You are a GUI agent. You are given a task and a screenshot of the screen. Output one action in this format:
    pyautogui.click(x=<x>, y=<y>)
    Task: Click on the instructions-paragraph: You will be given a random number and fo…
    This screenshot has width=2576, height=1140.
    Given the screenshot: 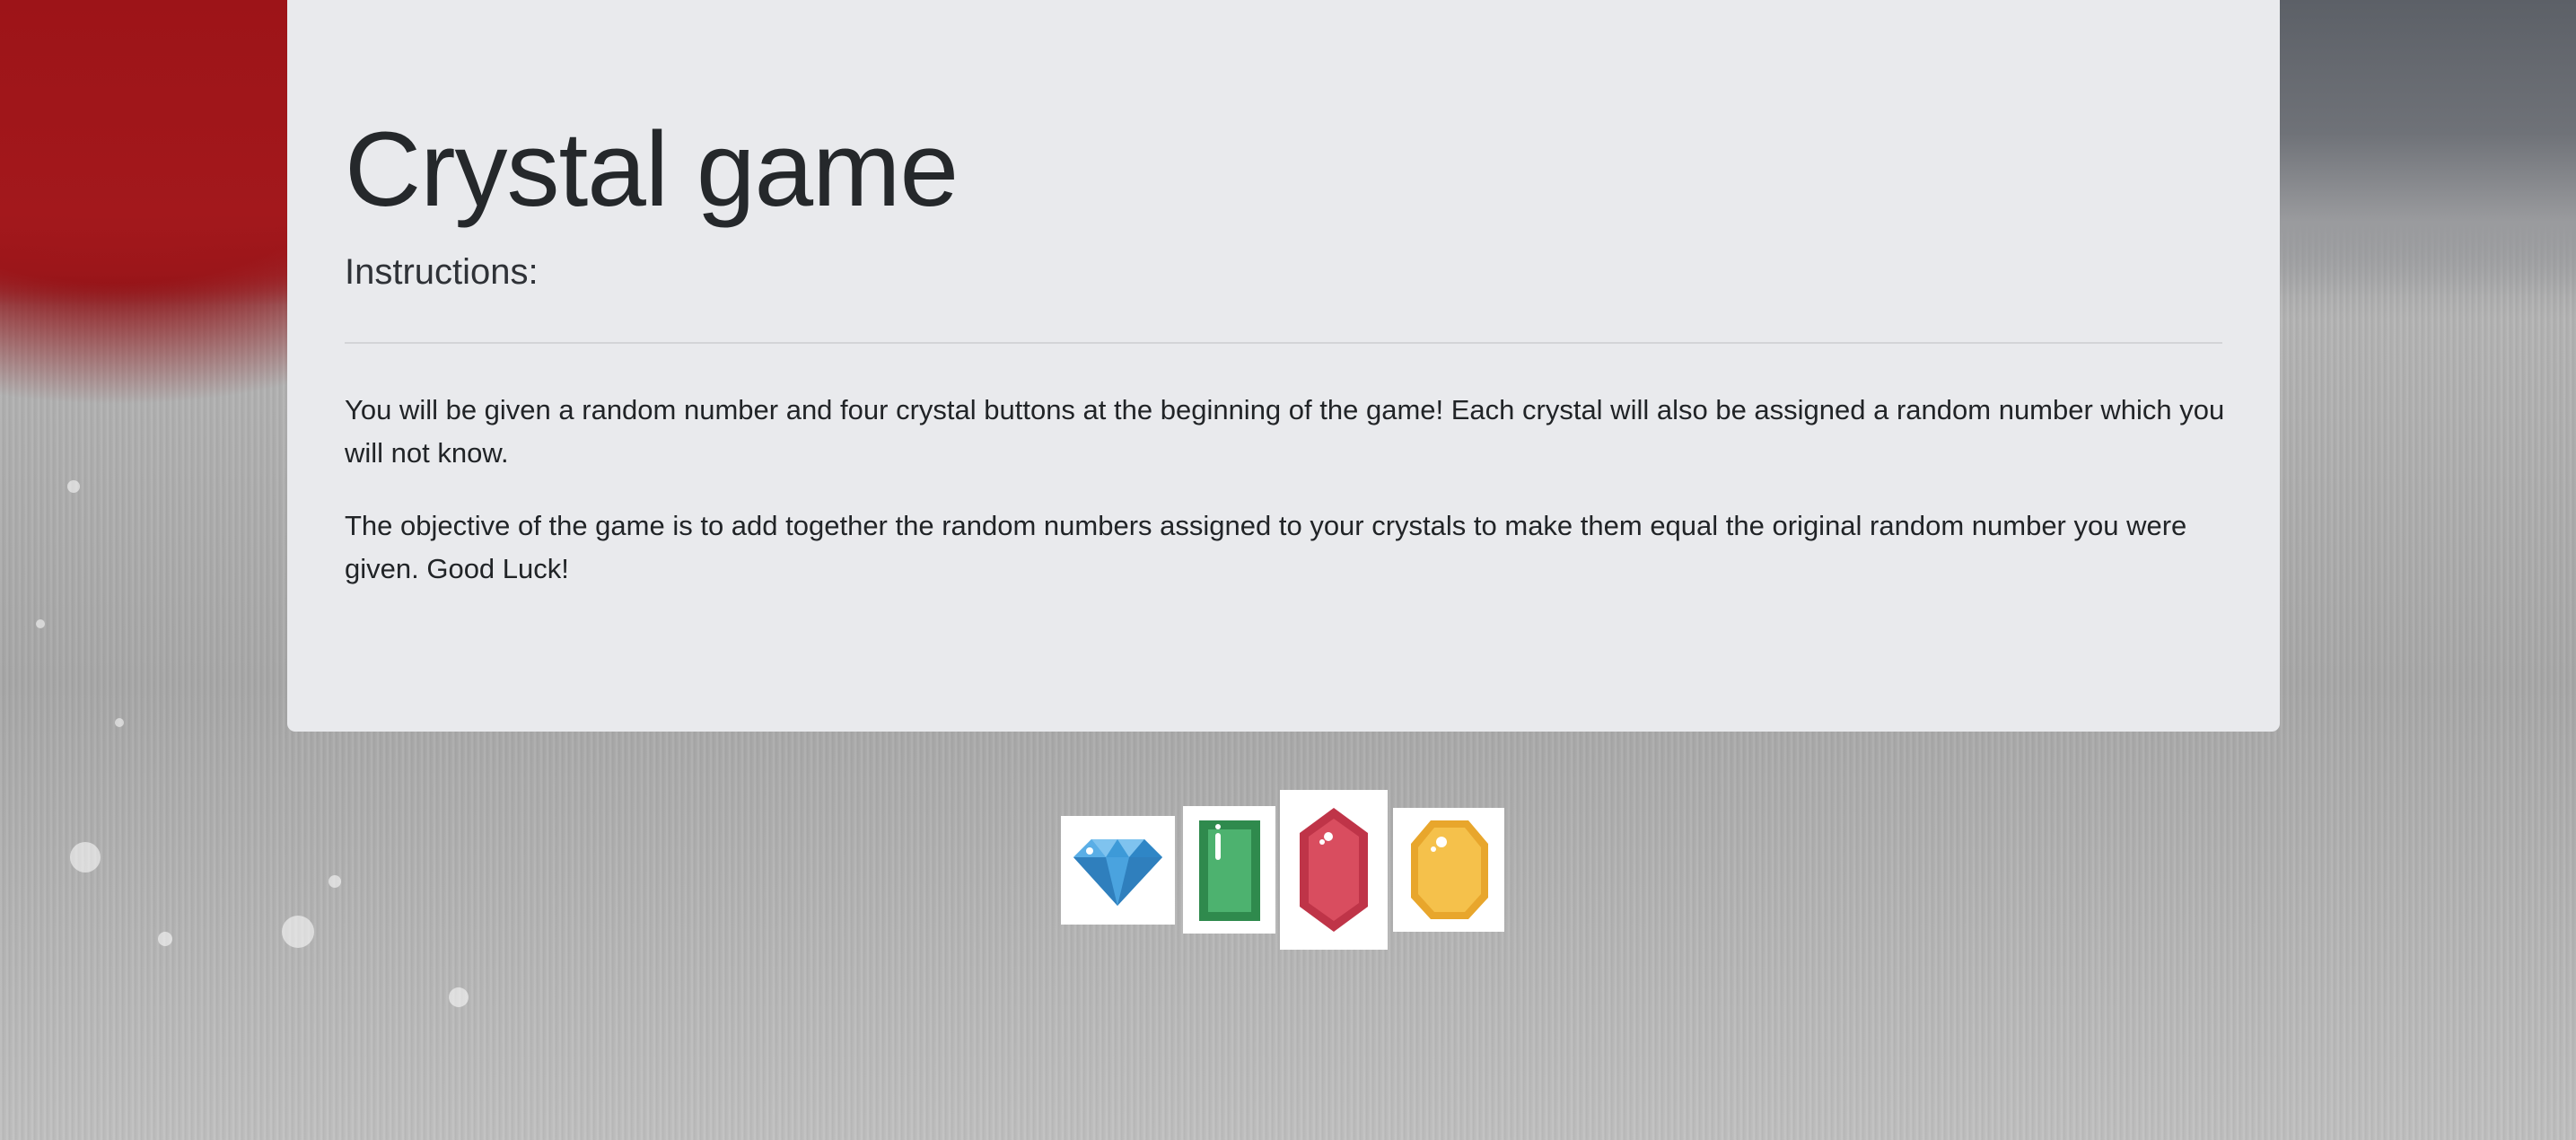 What is the action you would take?
    pyautogui.click(x=1285, y=431)
    